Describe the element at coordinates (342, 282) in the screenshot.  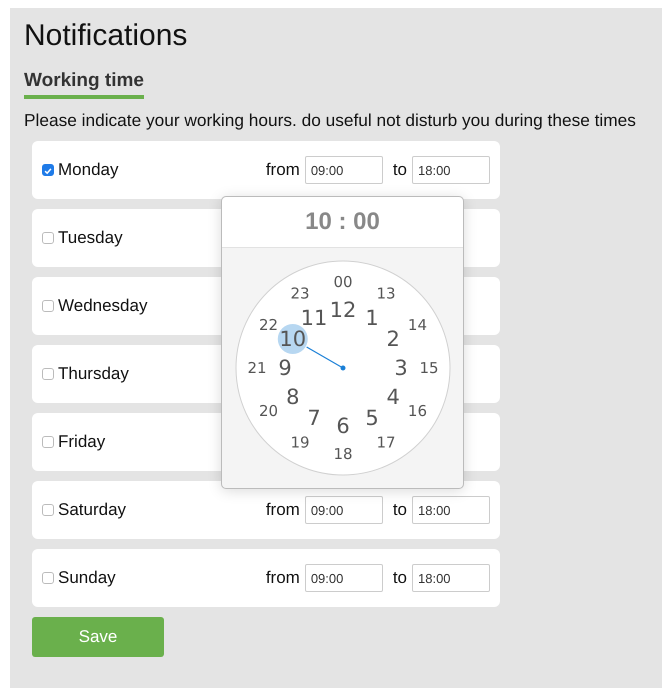
I see `hour-option: 00` at that location.